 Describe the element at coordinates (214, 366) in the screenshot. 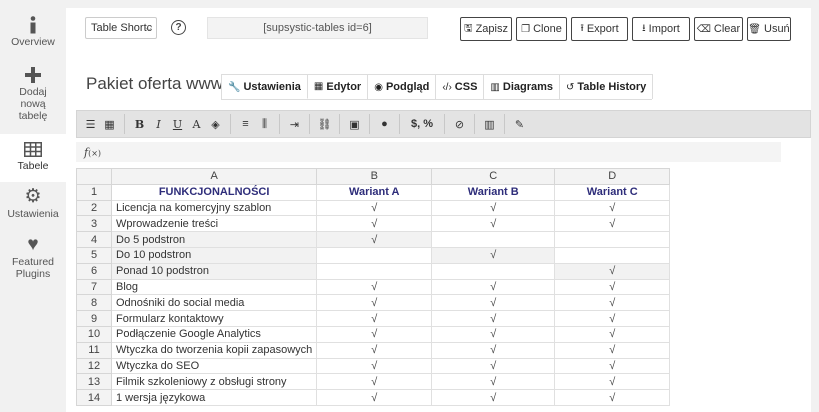

I see `cell: Wtyczka do SEO` at that location.